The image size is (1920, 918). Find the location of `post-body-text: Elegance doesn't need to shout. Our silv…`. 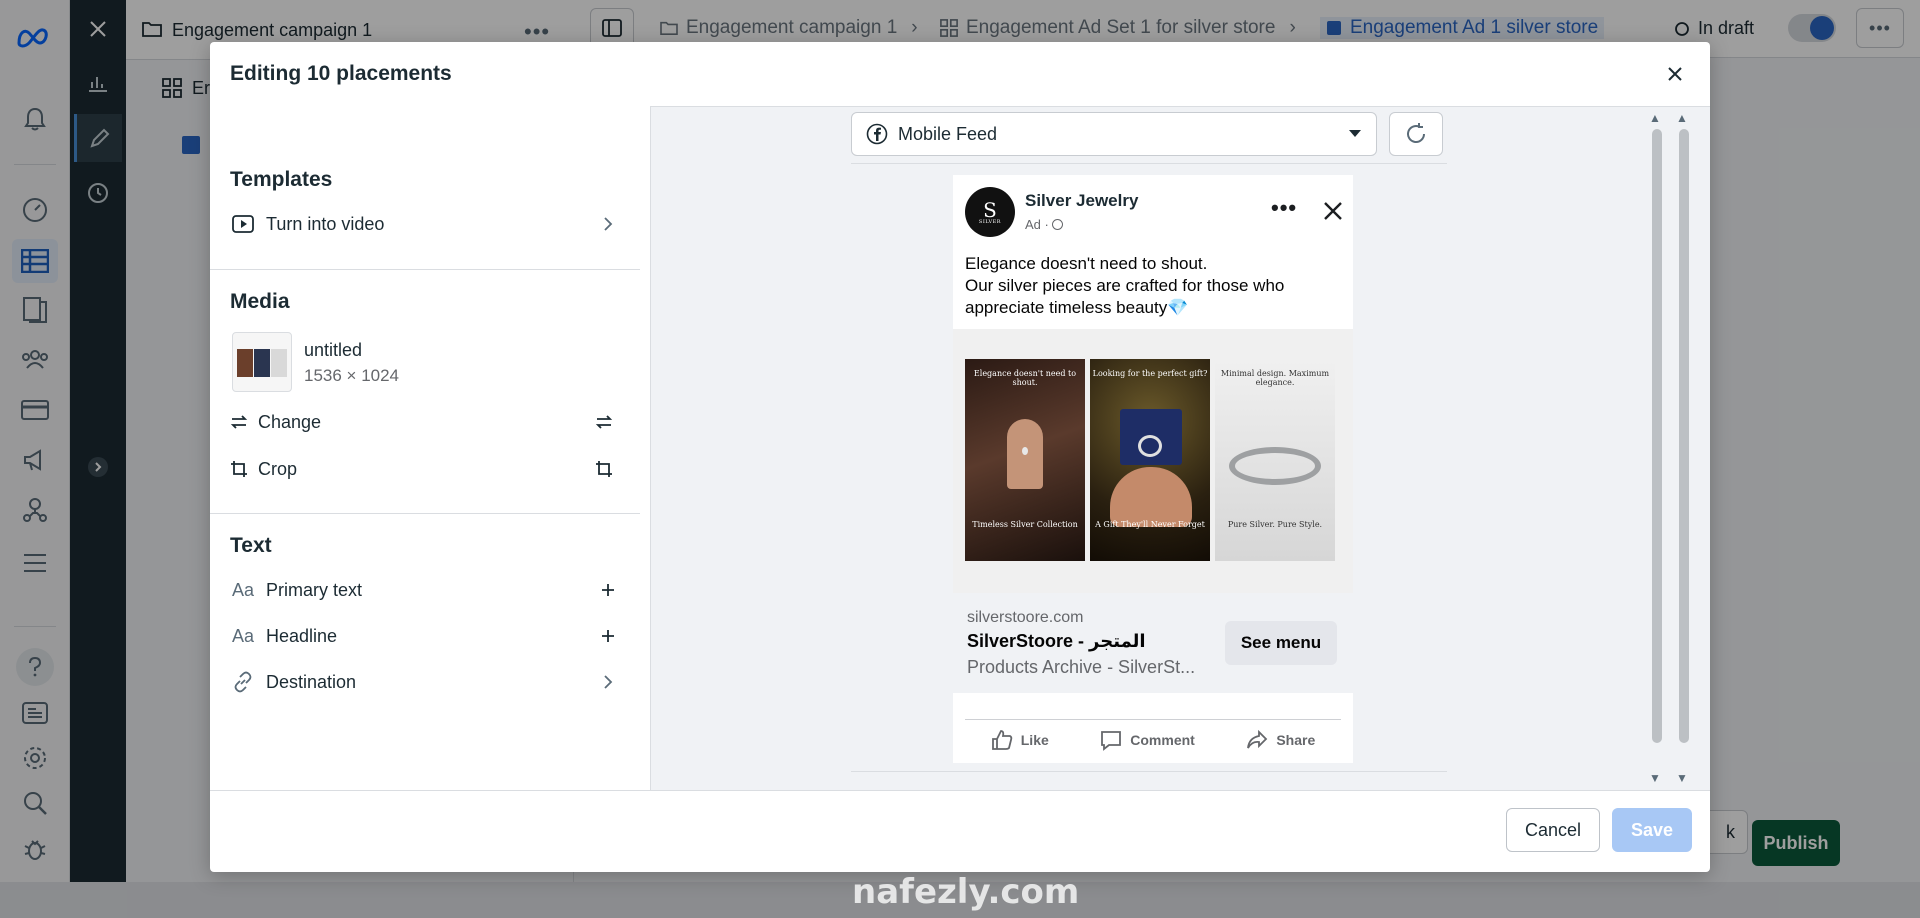

post-body-text: Elegance doesn't need to shout. Our silv… is located at coordinates (1125, 285).